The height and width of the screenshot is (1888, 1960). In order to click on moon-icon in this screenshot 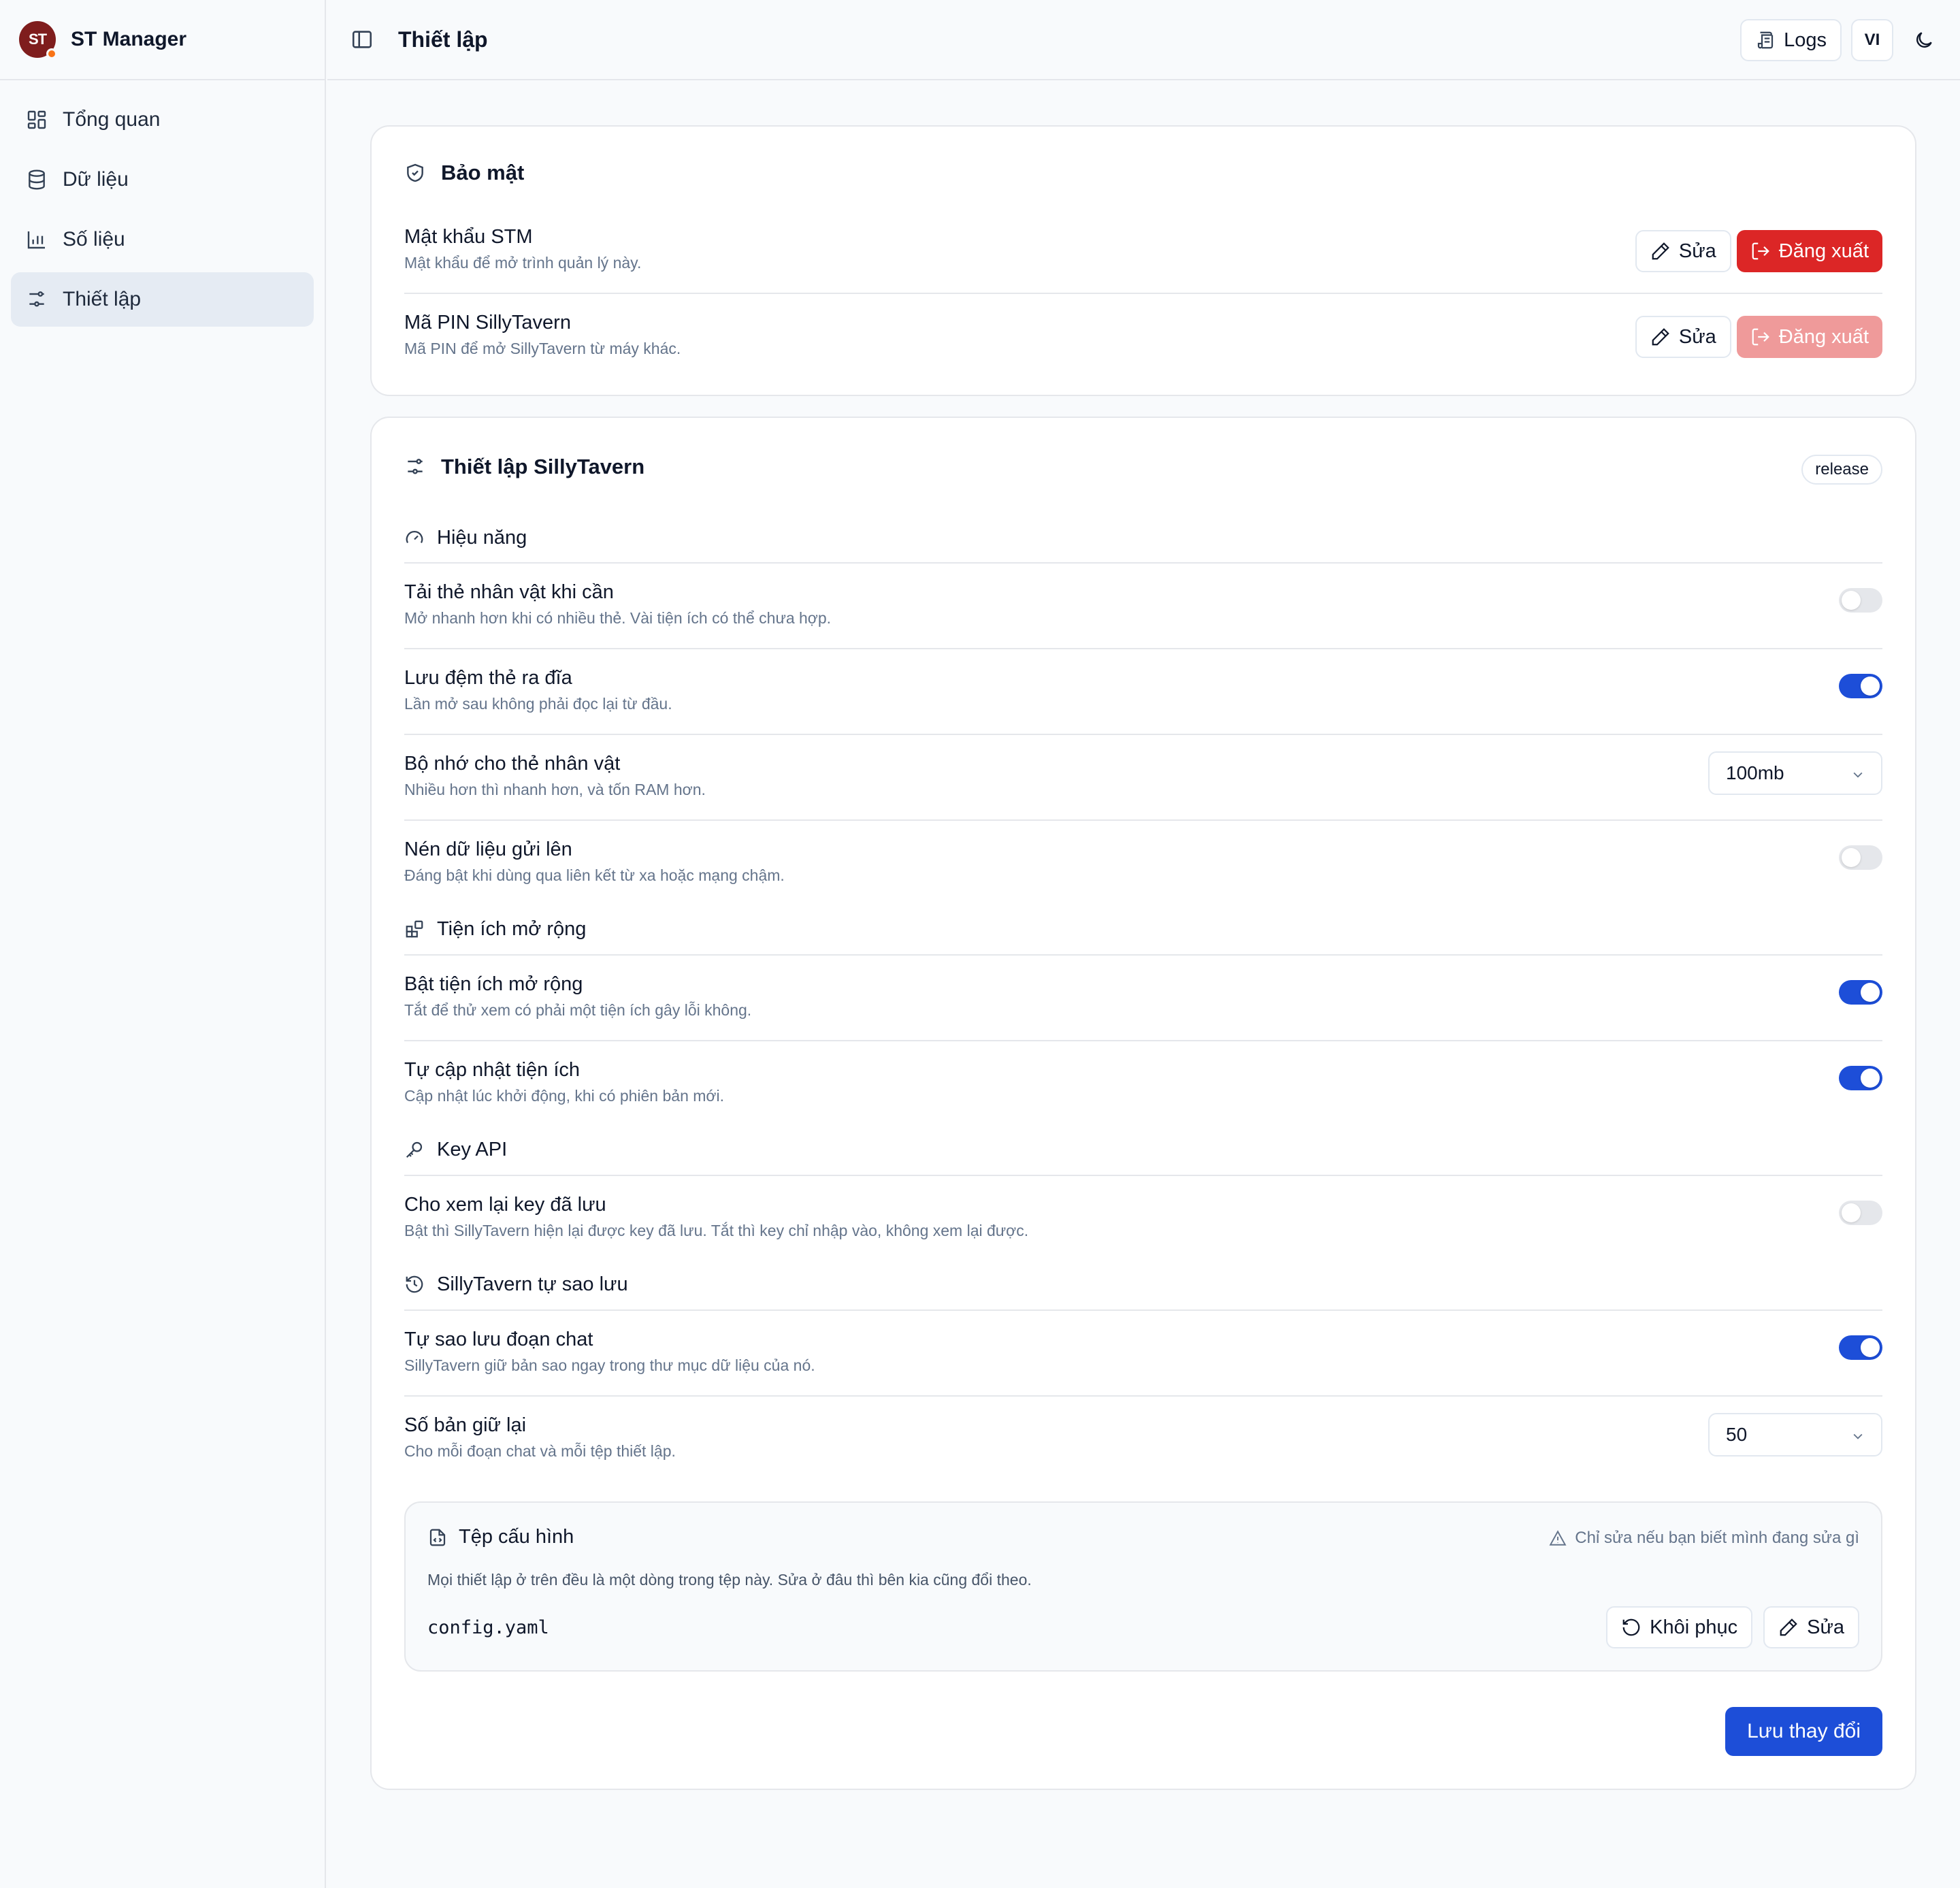, I will do `click(1924, 40)`.